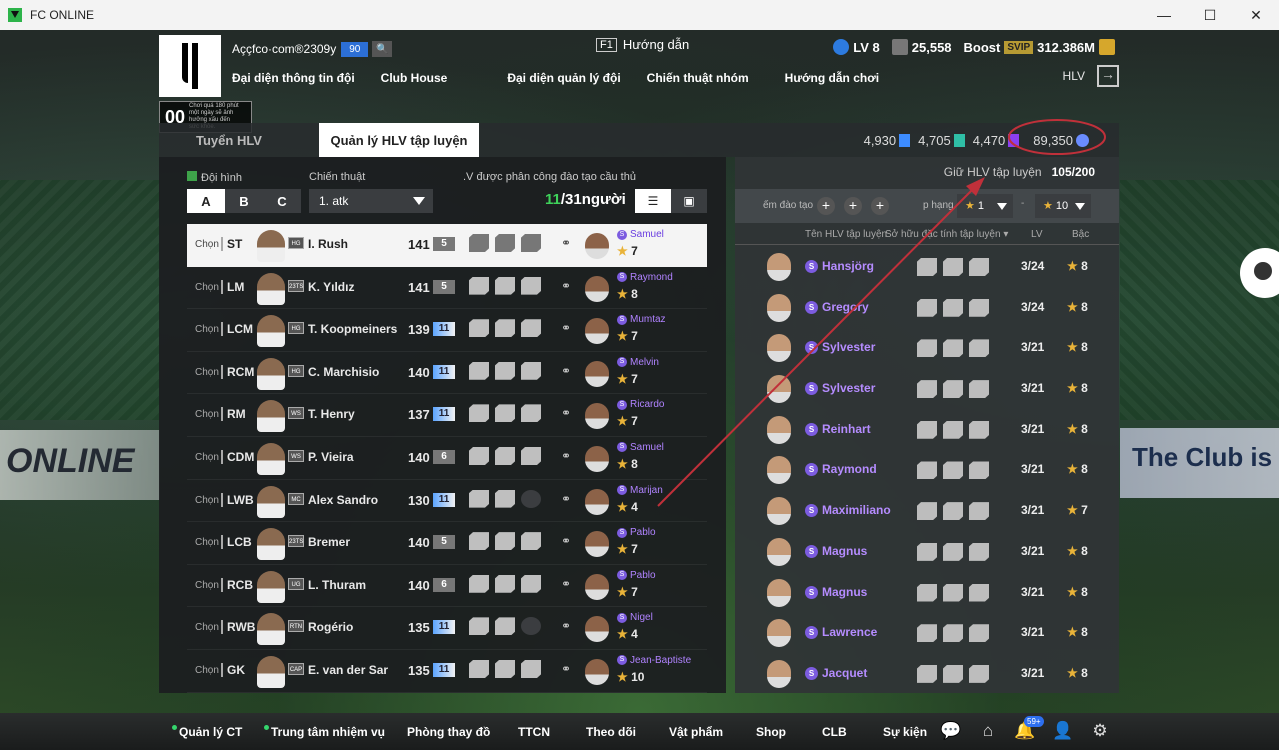 This screenshot has width=1279, height=750. I want to click on exit-icon, so click(1108, 76).